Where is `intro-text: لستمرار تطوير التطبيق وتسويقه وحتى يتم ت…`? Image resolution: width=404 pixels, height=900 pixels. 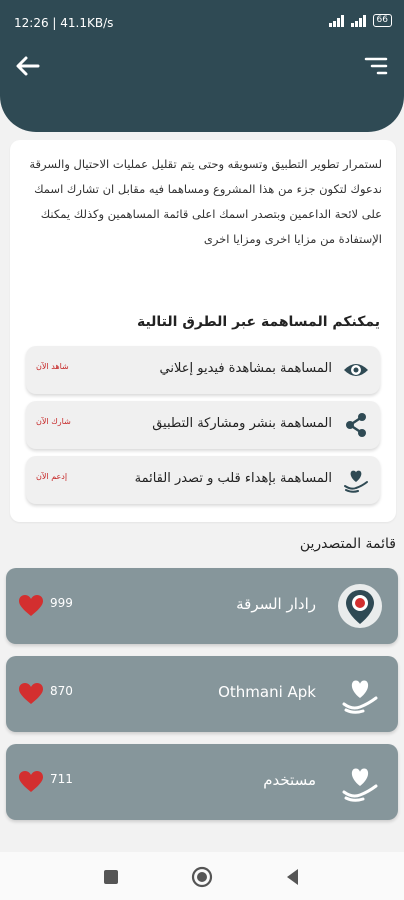 intro-text: لستمرار تطوير التطبيق وتسويقه وحتى يتم ت… is located at coordinates (205, 201).